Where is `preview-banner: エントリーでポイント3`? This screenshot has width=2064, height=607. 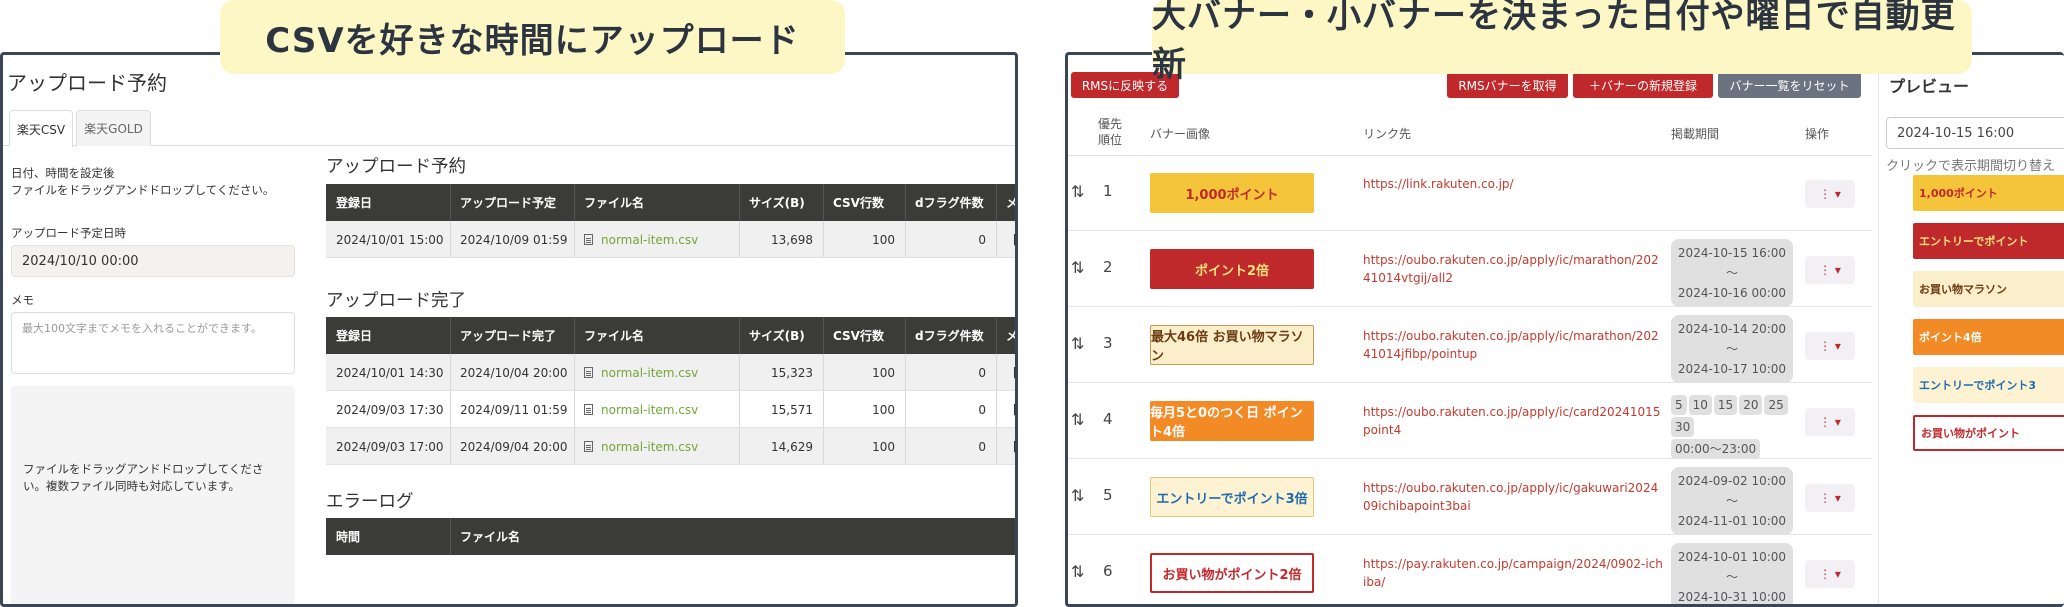 preview-banner: エントリーでポイント3 is located at coordinates (1988, 385).